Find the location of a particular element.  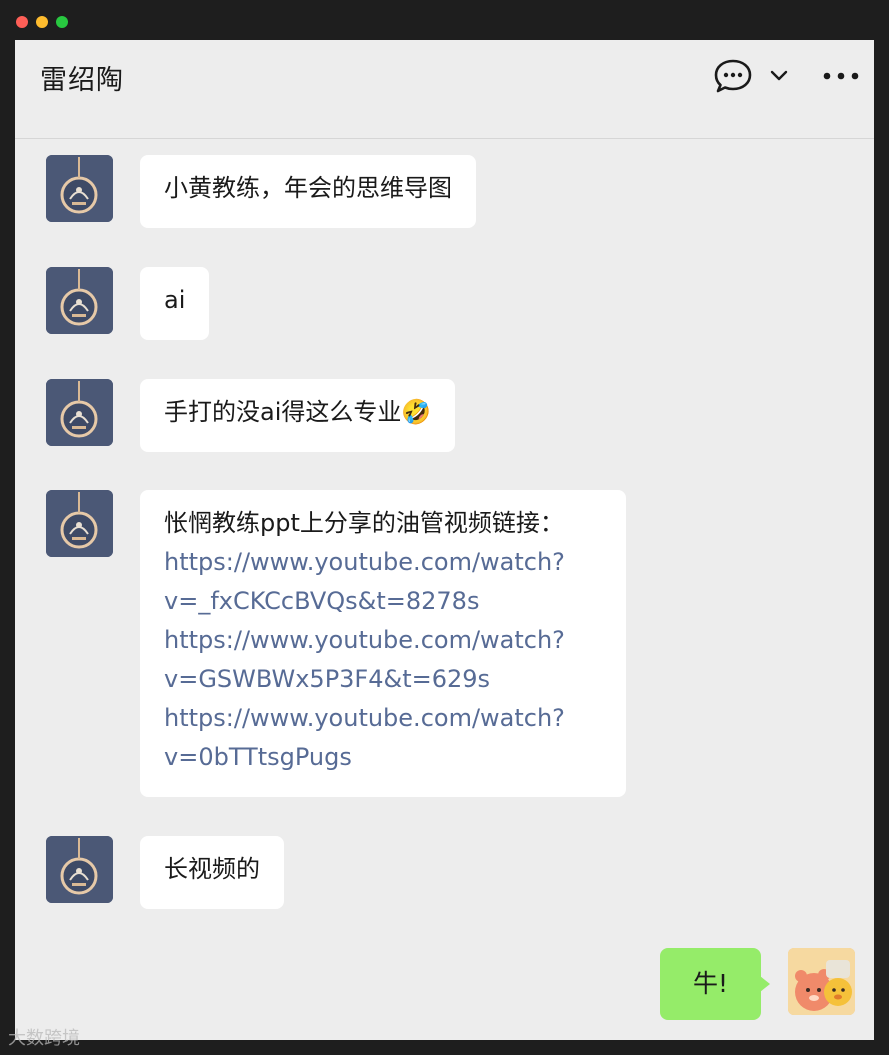

title-bar is located at coordinates (444, 20).